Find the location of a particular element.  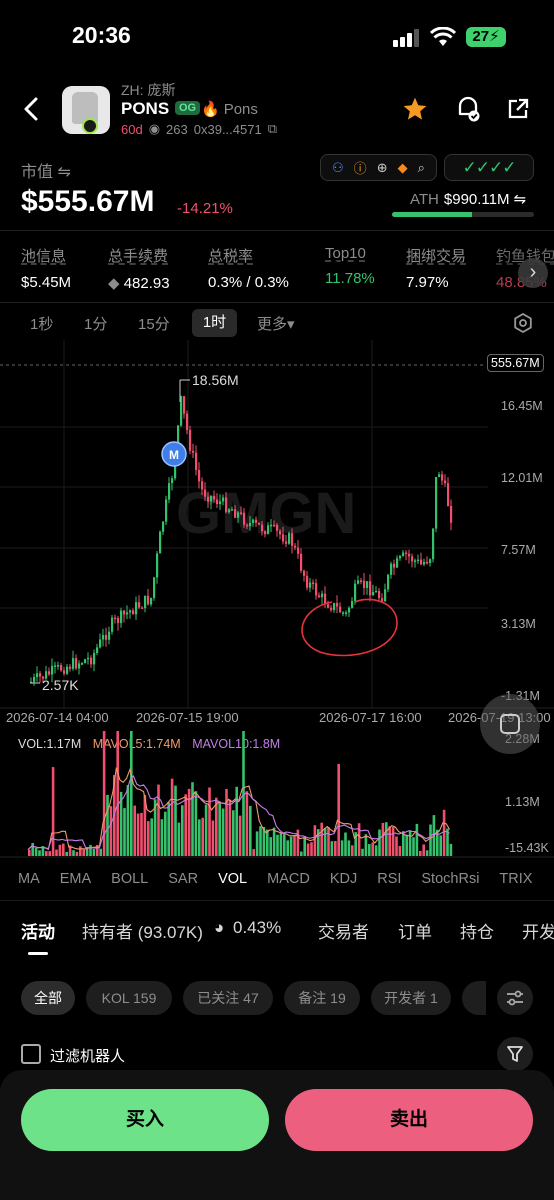

sell-button: 卖出 is located at coordinates (409, 1120).